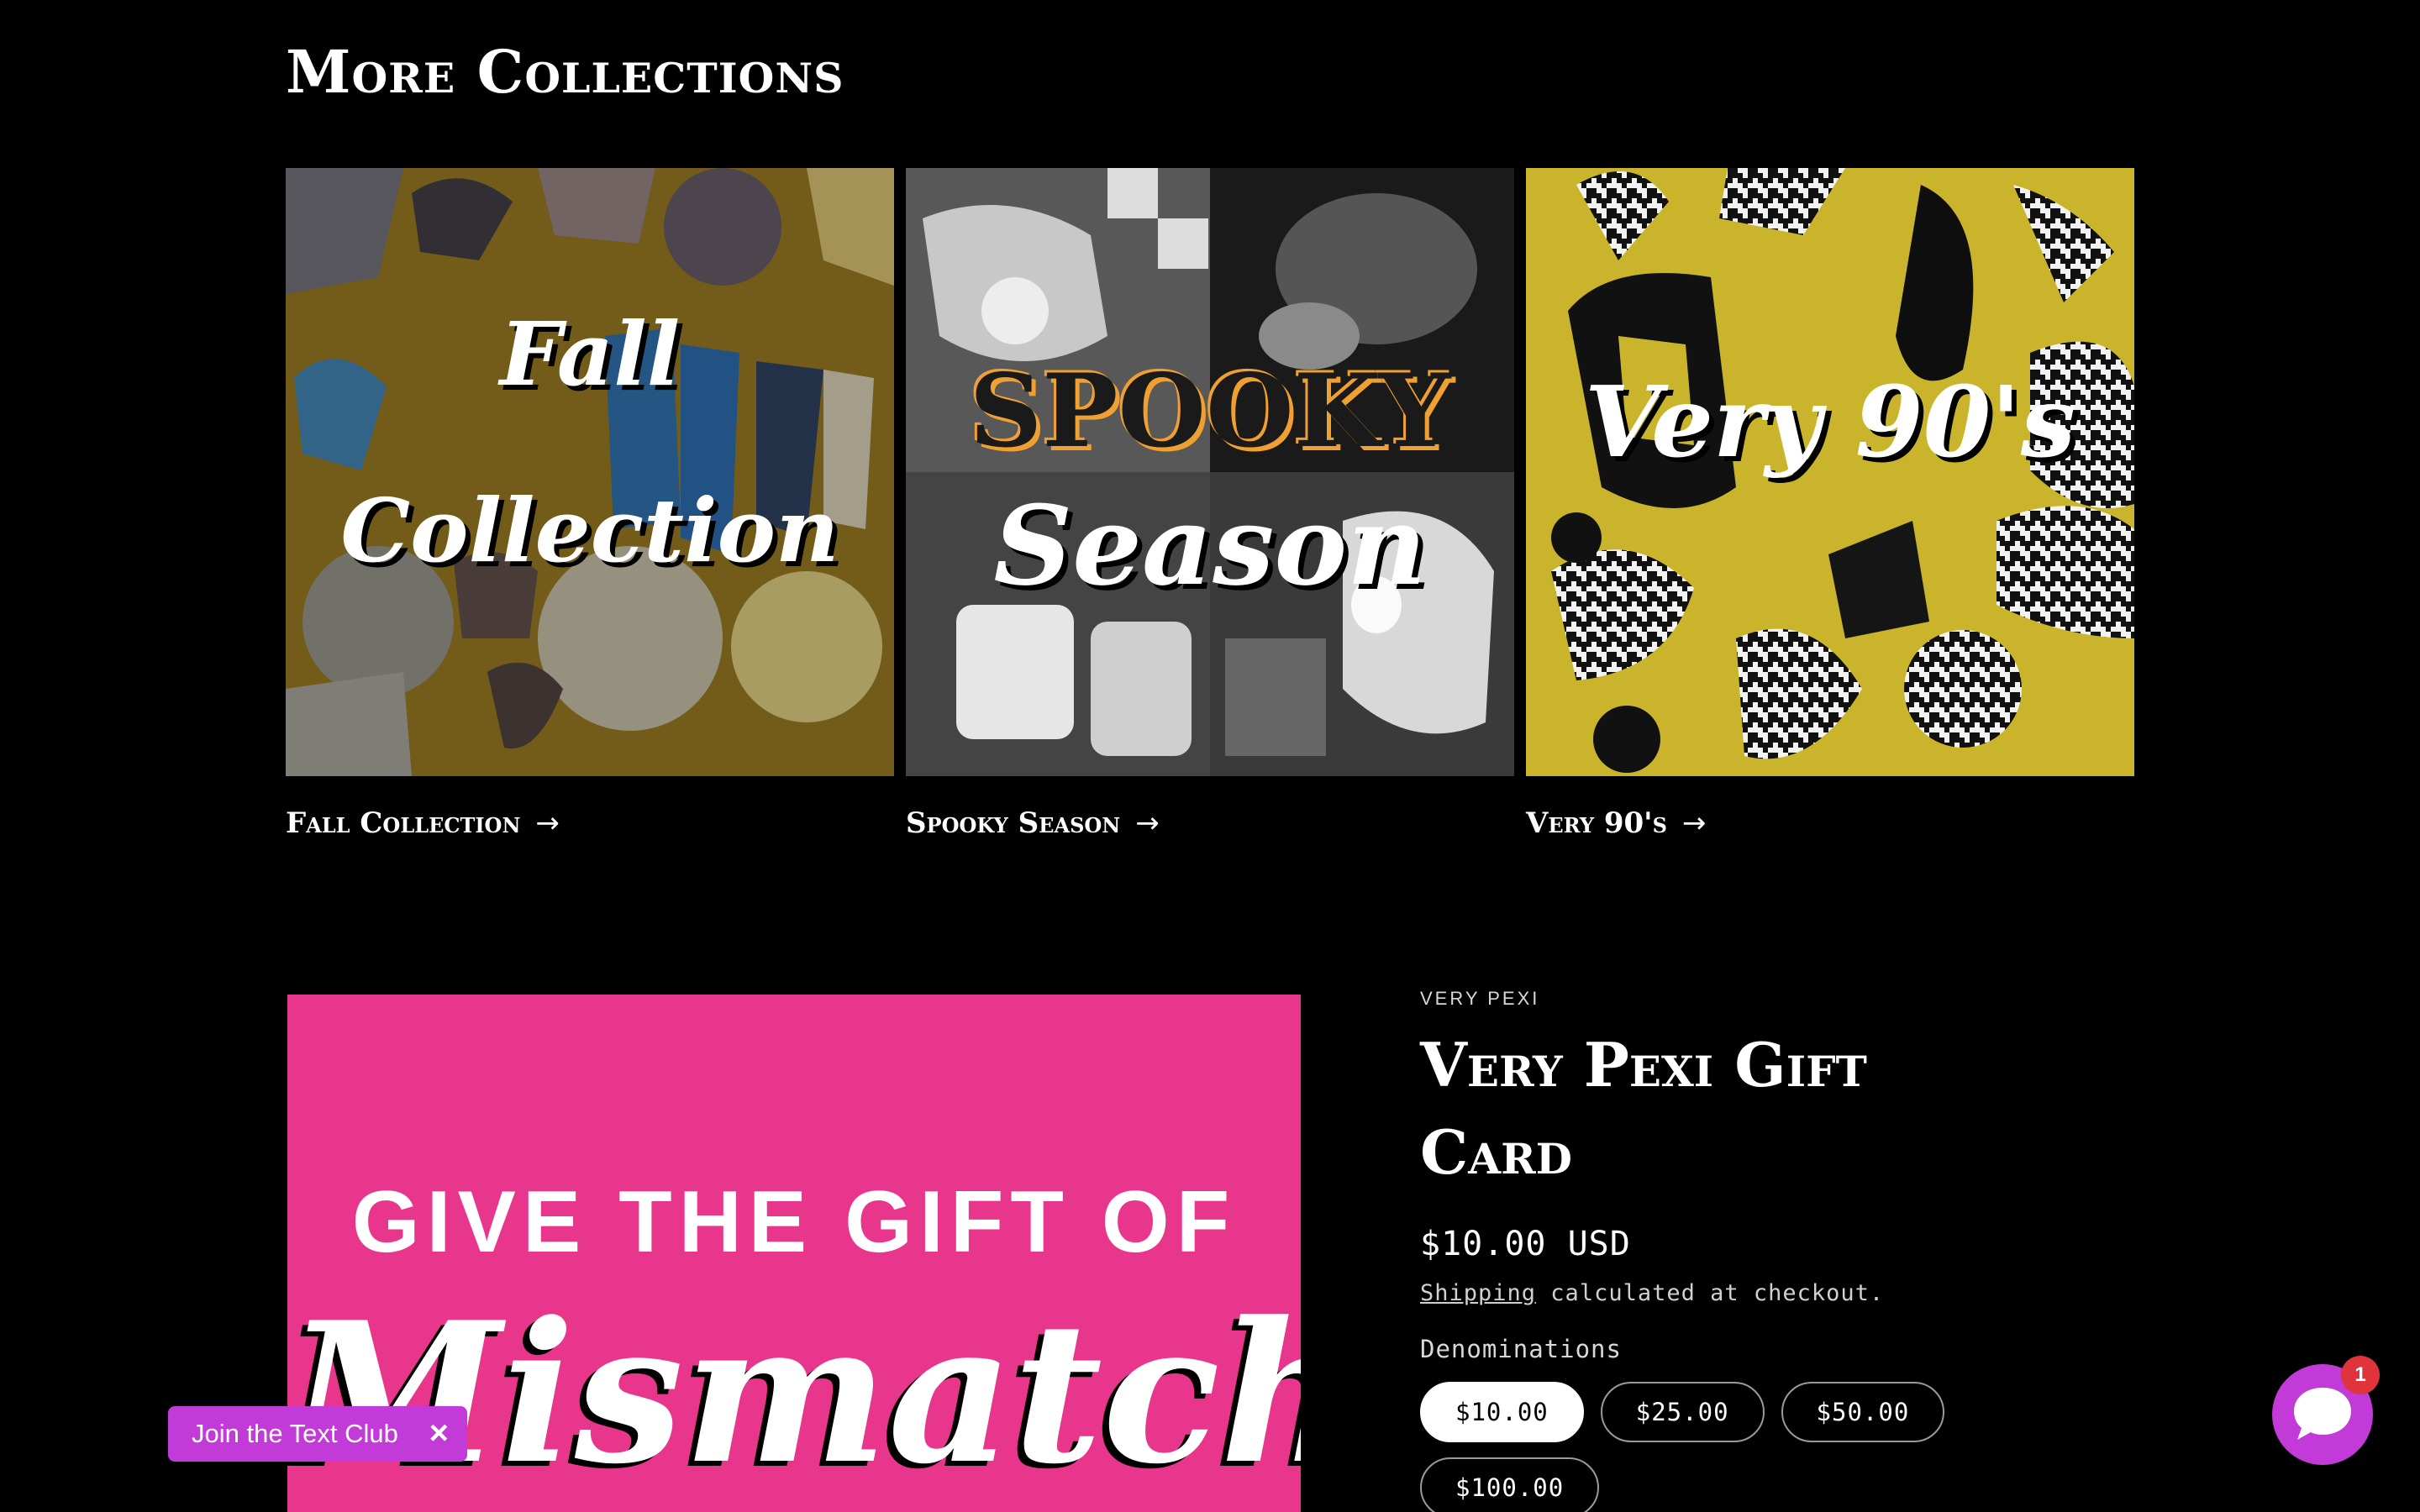 This screenshot has width=2420, height=1512. What do you see at coordinates (589, 530) in the screenshot?
I see `fall-overlay-subtitle: Collection` at bounding box center [589, 530].